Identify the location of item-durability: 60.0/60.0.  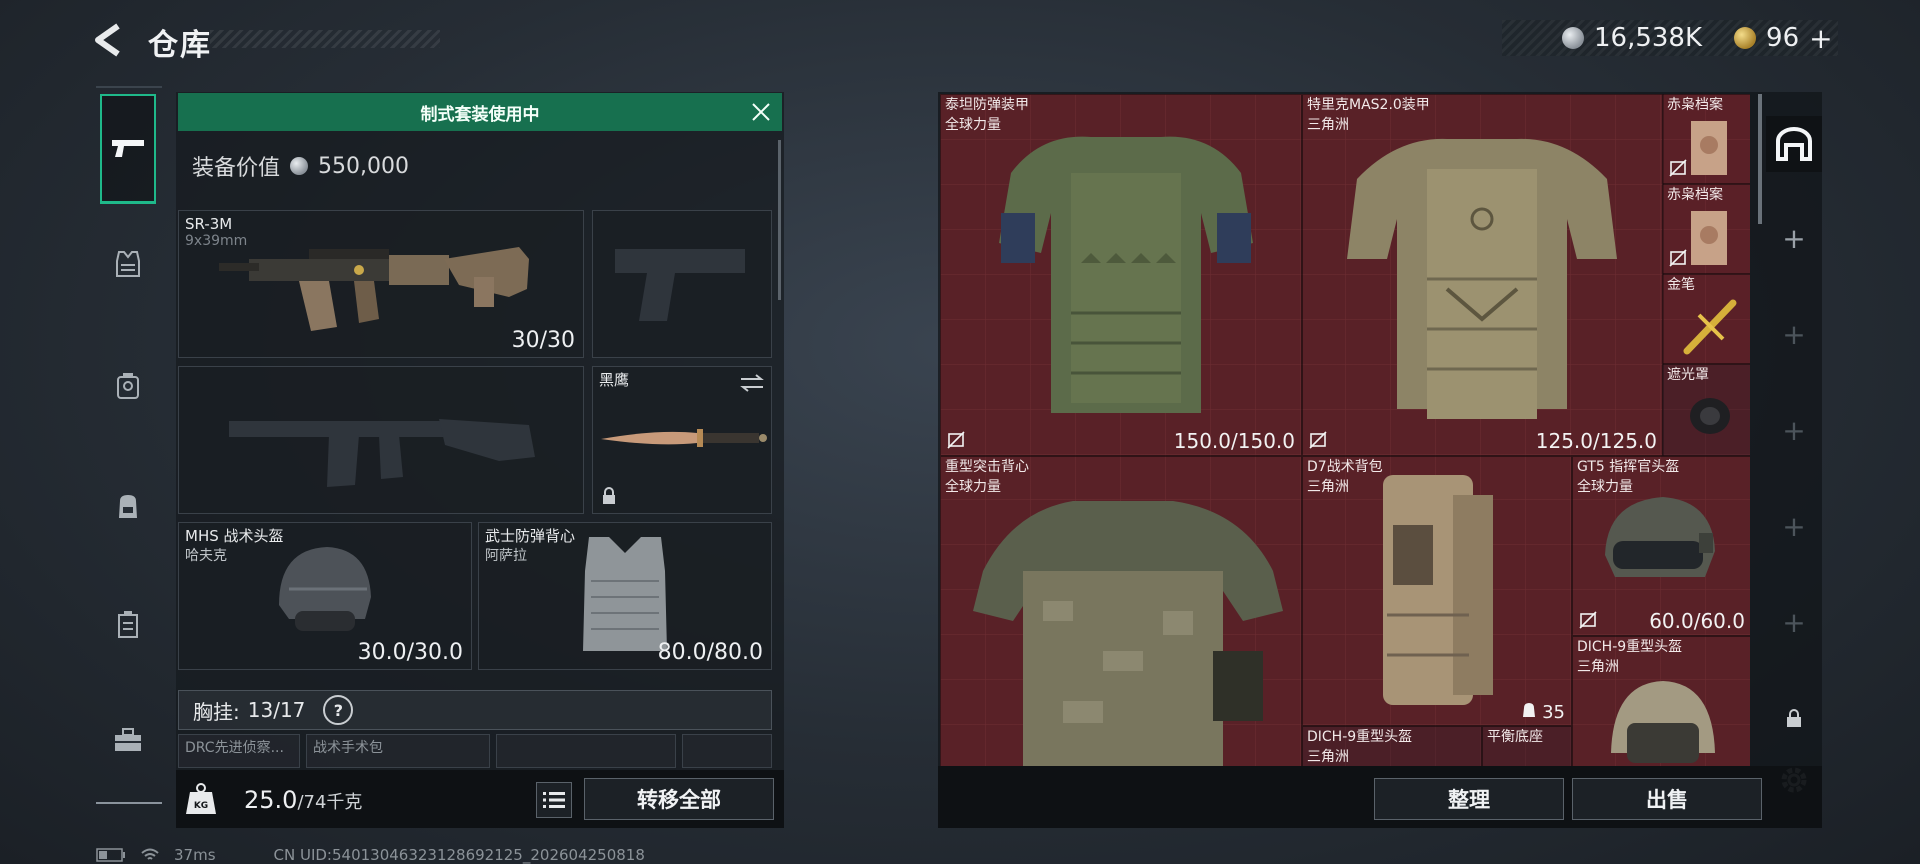
(1697, 621).